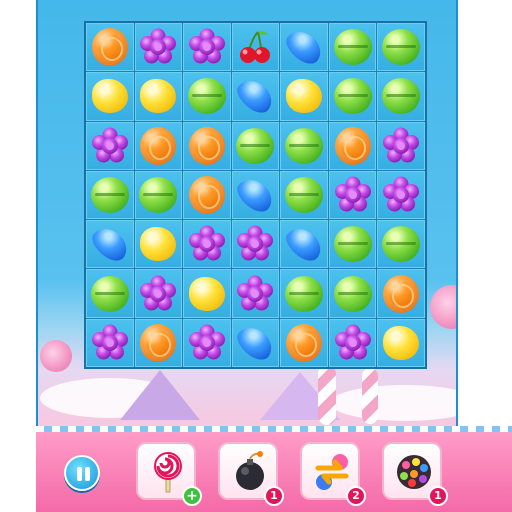 Image resolution: width=512 pixels, height=512 pixels. Describe the element at coordinates (82, 473) in the screenshot. I see `pause-button` at that location.